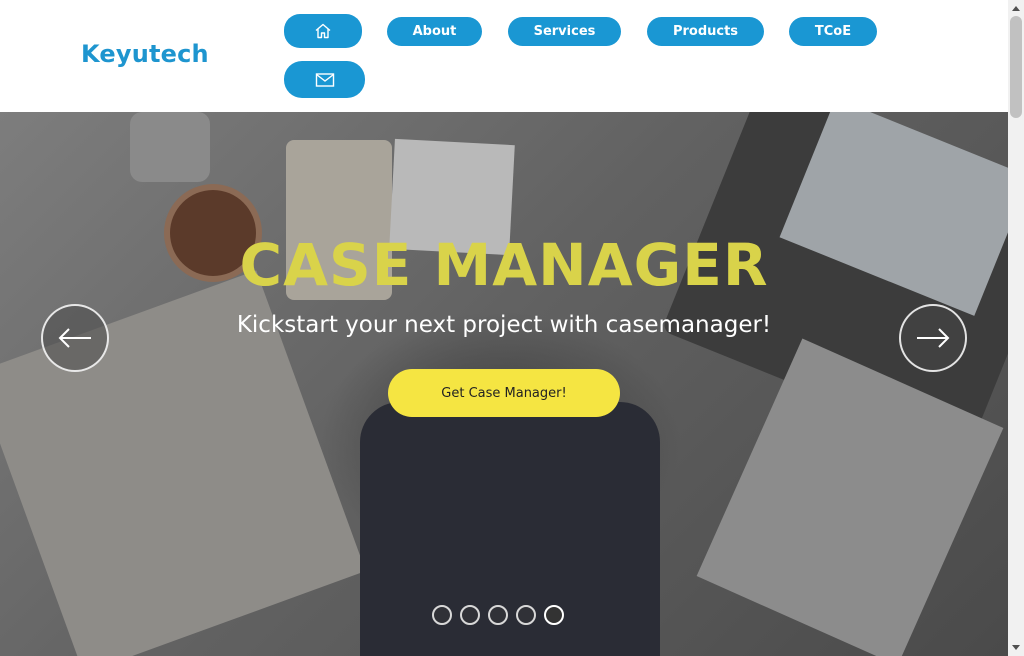  I want to click on plant-decoration, so click(170, 147).